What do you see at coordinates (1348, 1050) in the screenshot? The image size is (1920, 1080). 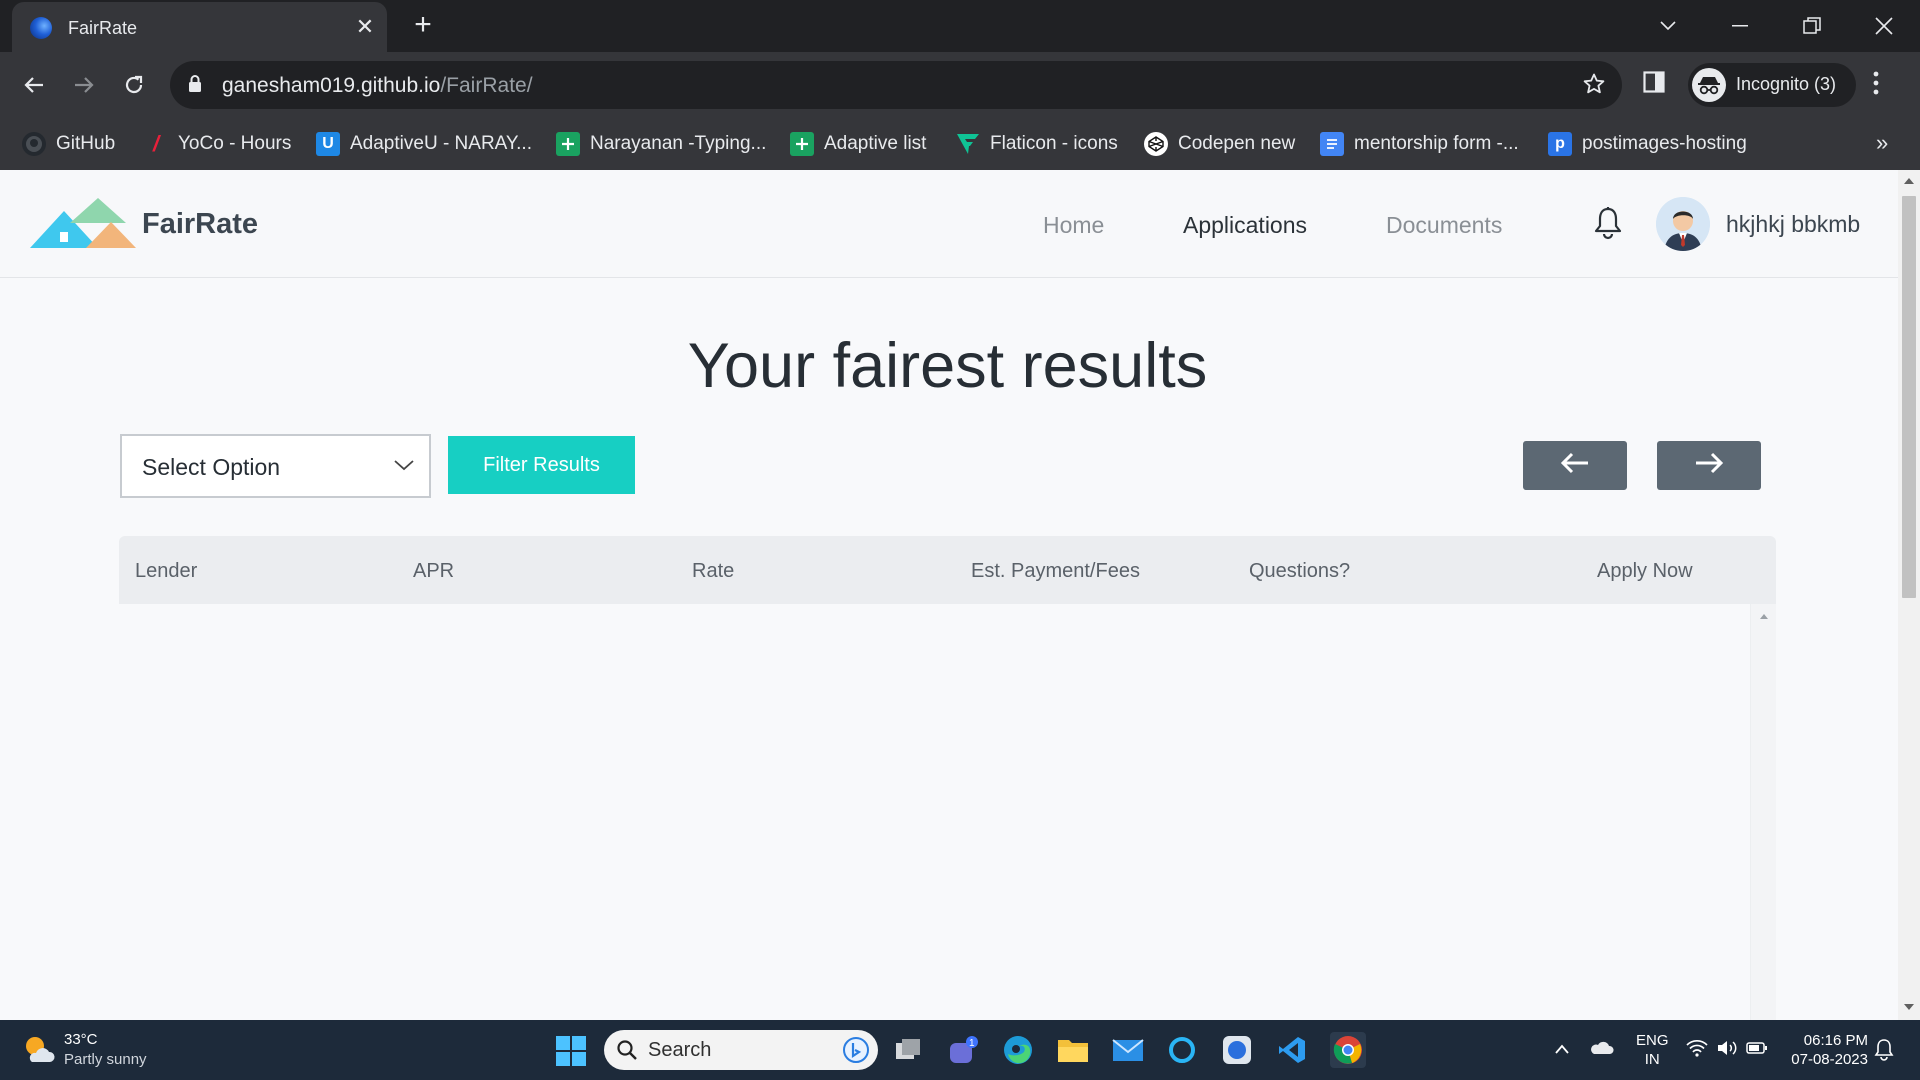 I see `chrome-active-icon` at bounding box center [1348, 1050].